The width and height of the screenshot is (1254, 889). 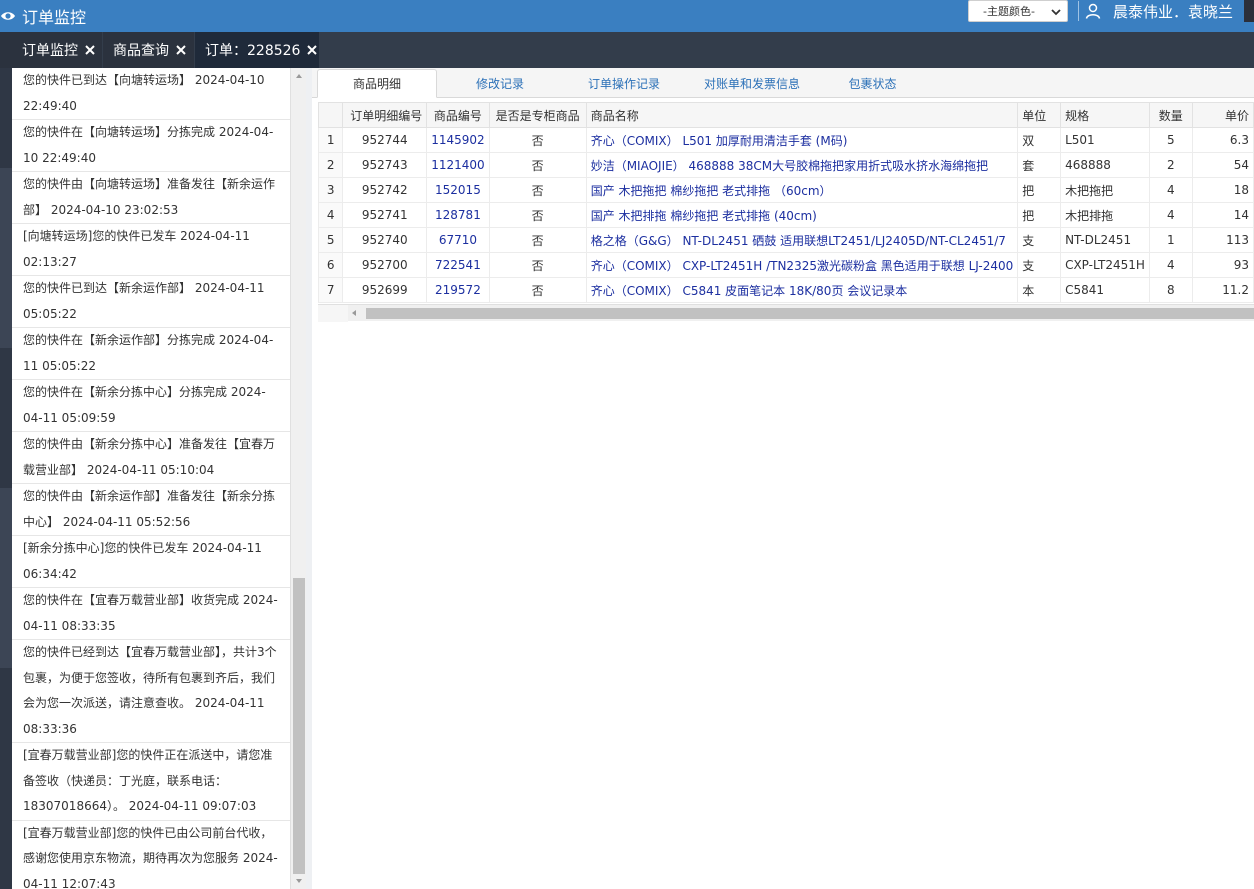 I want to click on product-name-cell: 齐心（COMIX） C5841 皮面笔记本 18K/80页 会议记录本, so click(x=802, y=290).